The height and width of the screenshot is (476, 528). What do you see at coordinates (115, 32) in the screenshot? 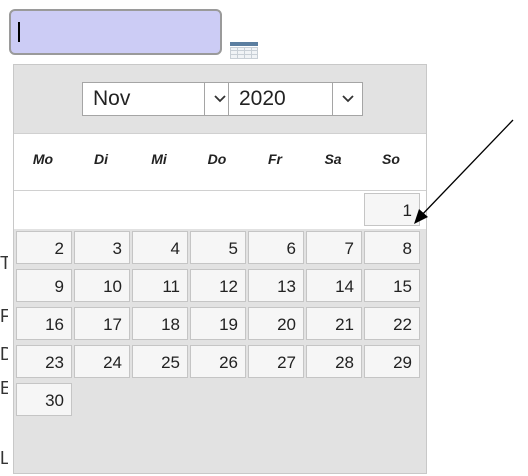
I see `date-input` at bounding box center [115, 32].